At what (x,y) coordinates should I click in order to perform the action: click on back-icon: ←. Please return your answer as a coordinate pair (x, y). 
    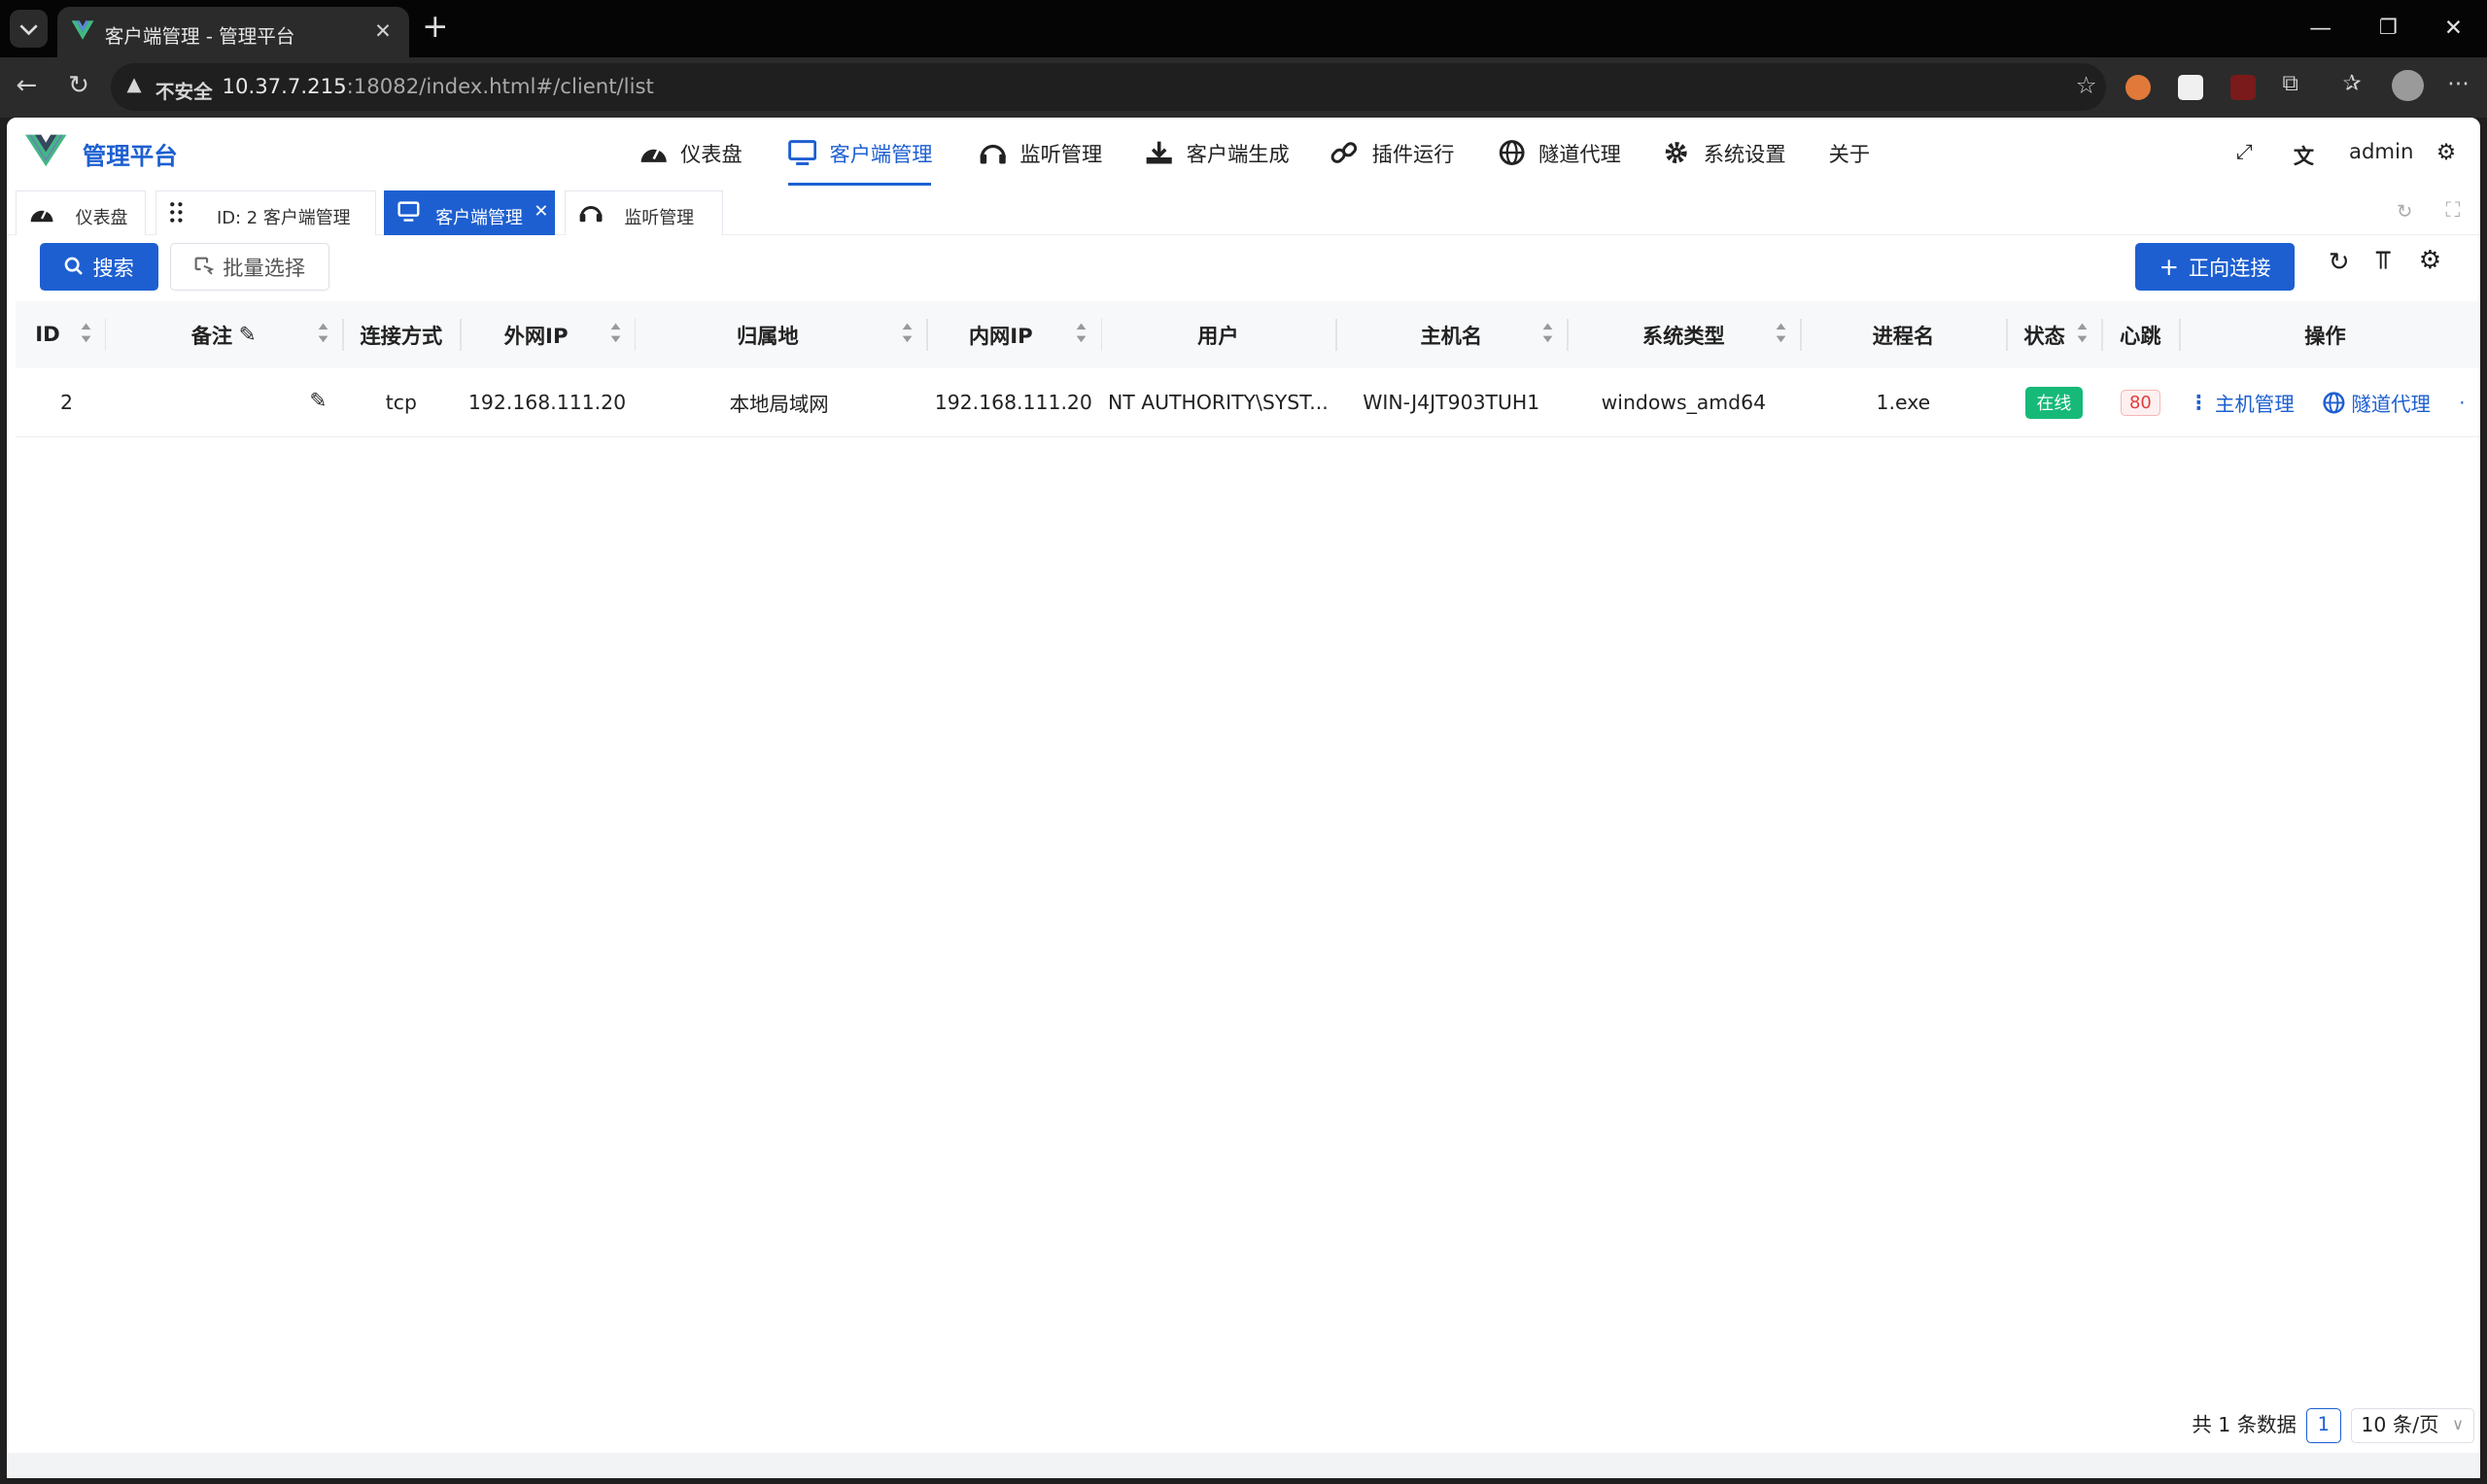
    Looking at the image, I should click on (26, 85).